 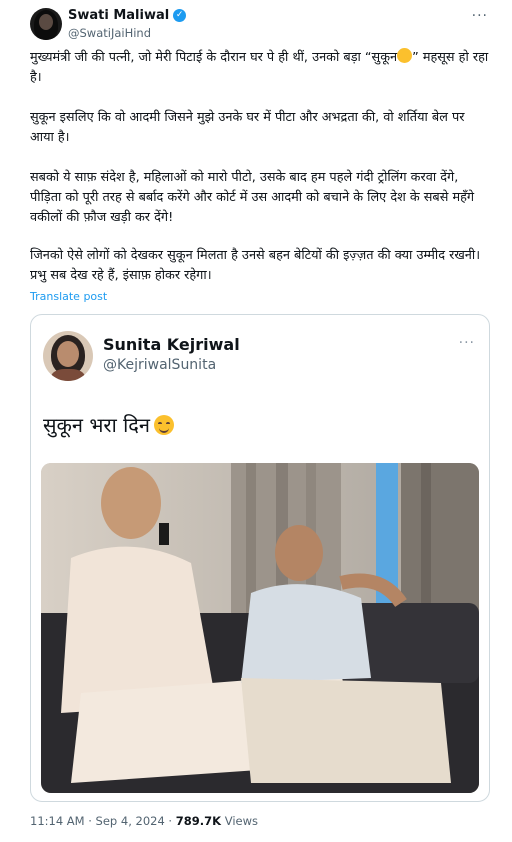 I want to click on author-avatar, so click(x=46, y=24).